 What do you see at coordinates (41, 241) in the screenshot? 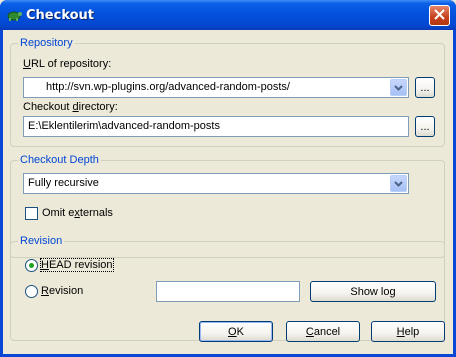
I see `revision-legend: Revision` at bounding box center [41, 241].